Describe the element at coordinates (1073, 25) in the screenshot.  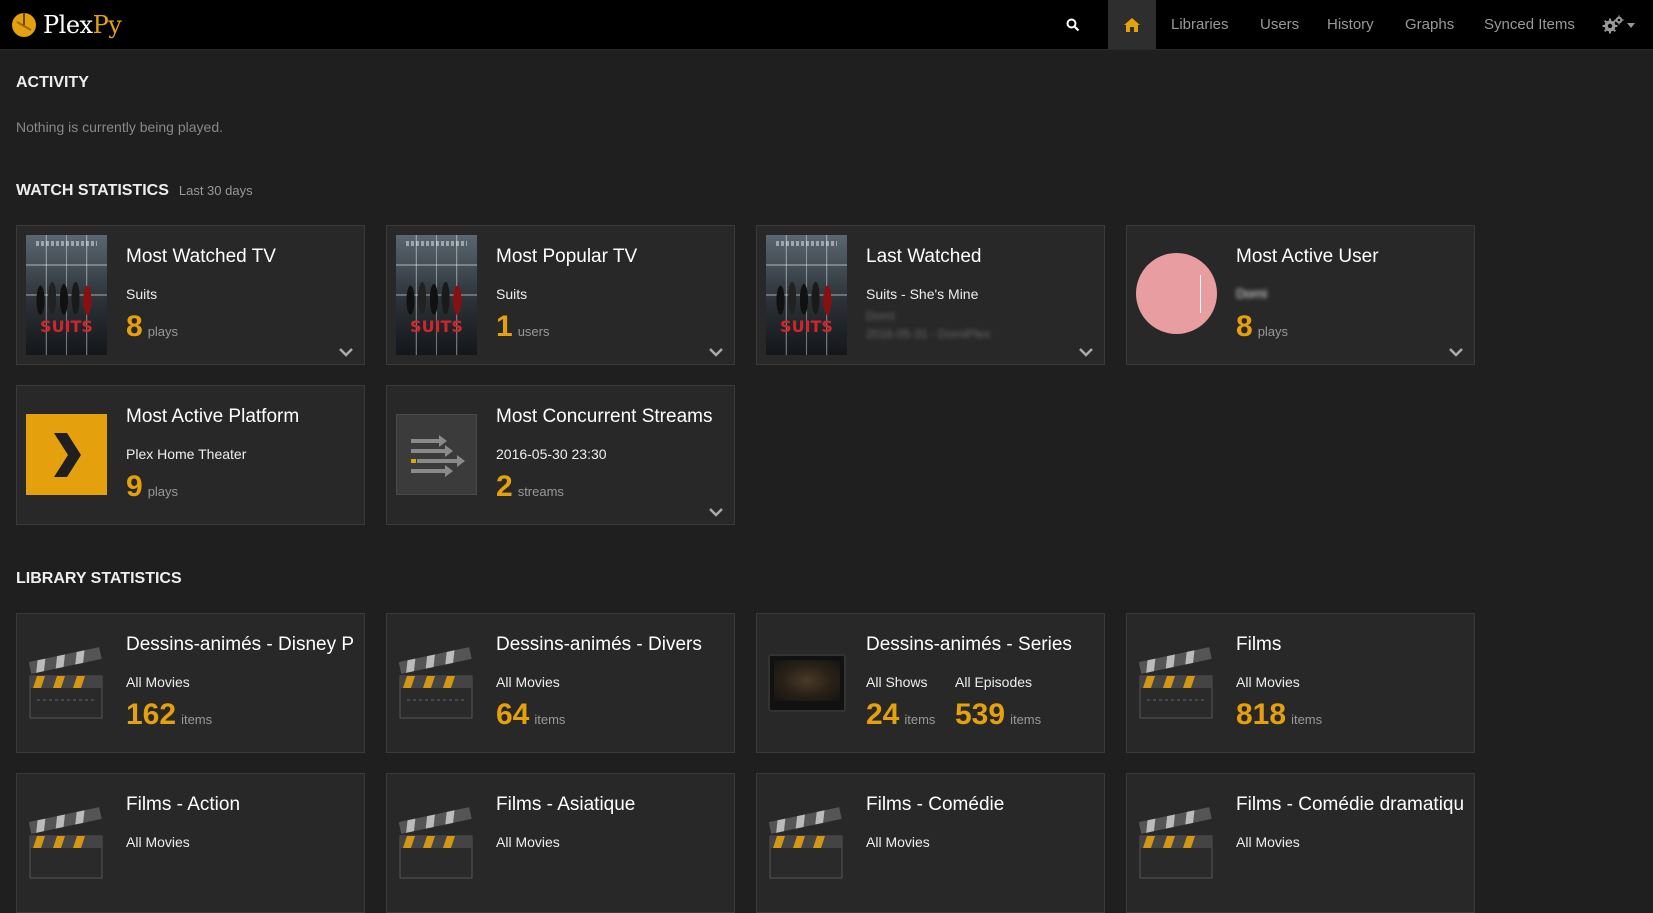
I see `search-button` at that location.